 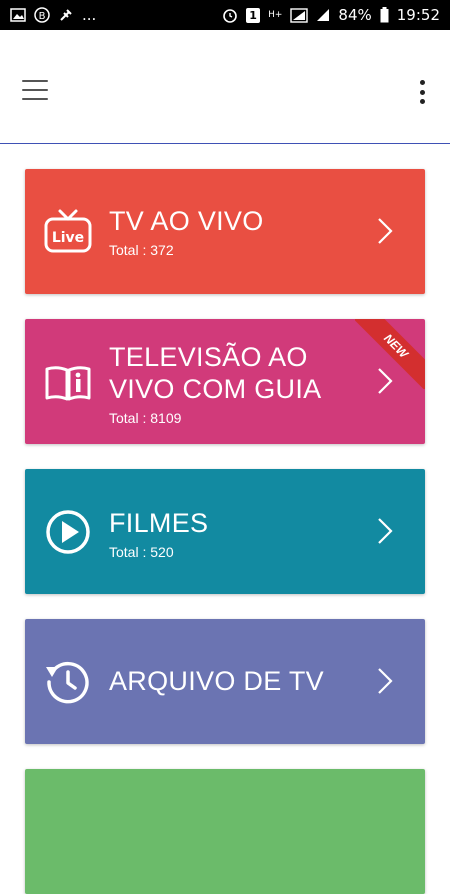 I want to click on live-tv-icon: Live, so click(x=68, y=232).